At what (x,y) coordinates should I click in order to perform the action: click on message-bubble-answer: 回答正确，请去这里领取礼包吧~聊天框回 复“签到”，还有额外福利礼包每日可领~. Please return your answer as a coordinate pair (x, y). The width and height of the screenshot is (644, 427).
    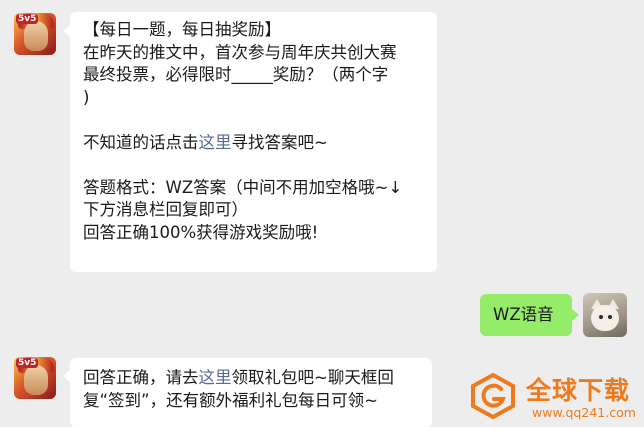
    Looking at the image, I should click on (251, 392).